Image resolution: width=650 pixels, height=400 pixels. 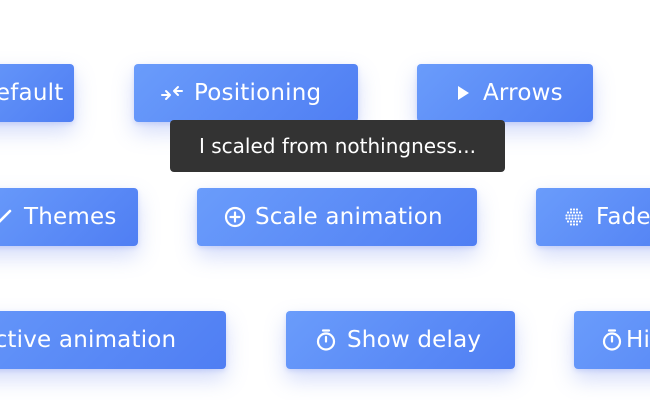 I want to click on scale-animation-label: Scale animation, so click(x=349, y=217).